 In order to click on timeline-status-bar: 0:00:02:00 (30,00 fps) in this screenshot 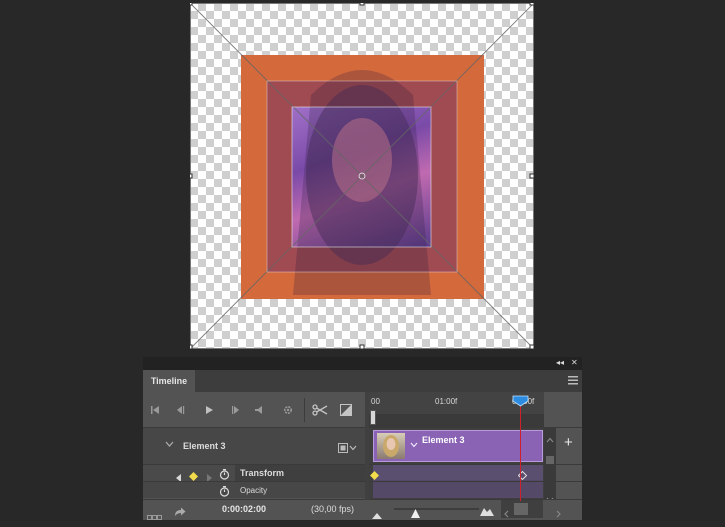, I will do `click(362, 510)`.